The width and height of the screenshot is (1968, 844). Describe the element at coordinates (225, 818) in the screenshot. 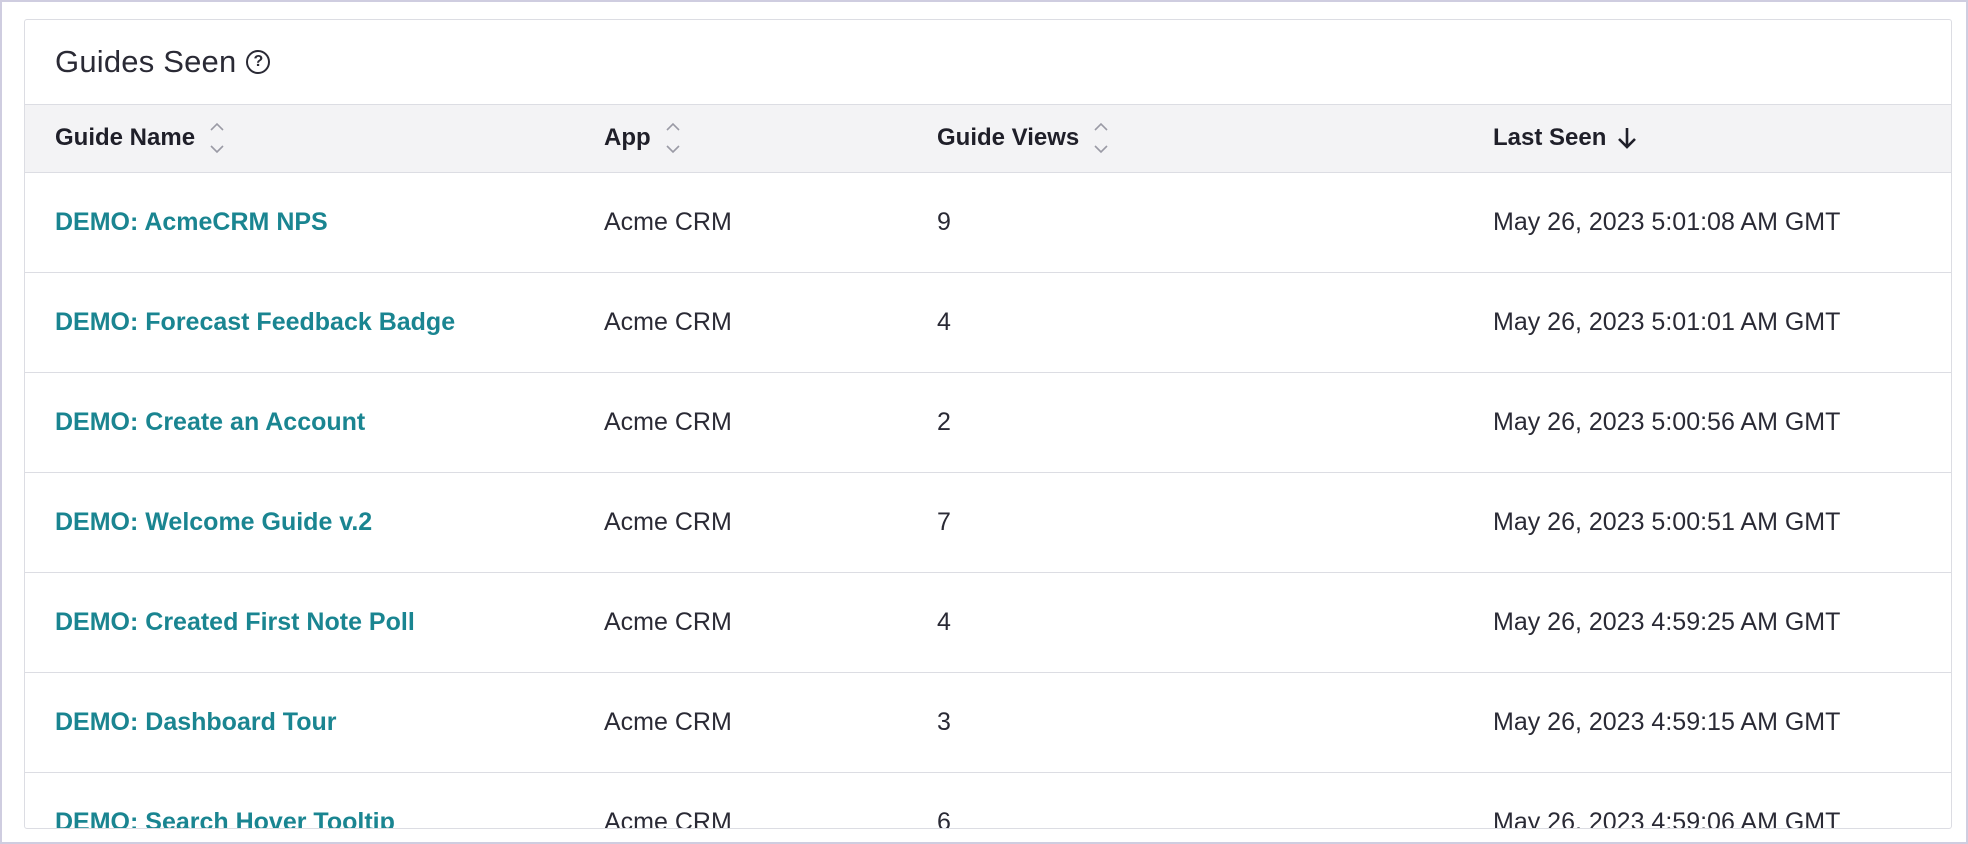

I see `guide-name-link: DEMO: Search Hover Tooltip` at that location.